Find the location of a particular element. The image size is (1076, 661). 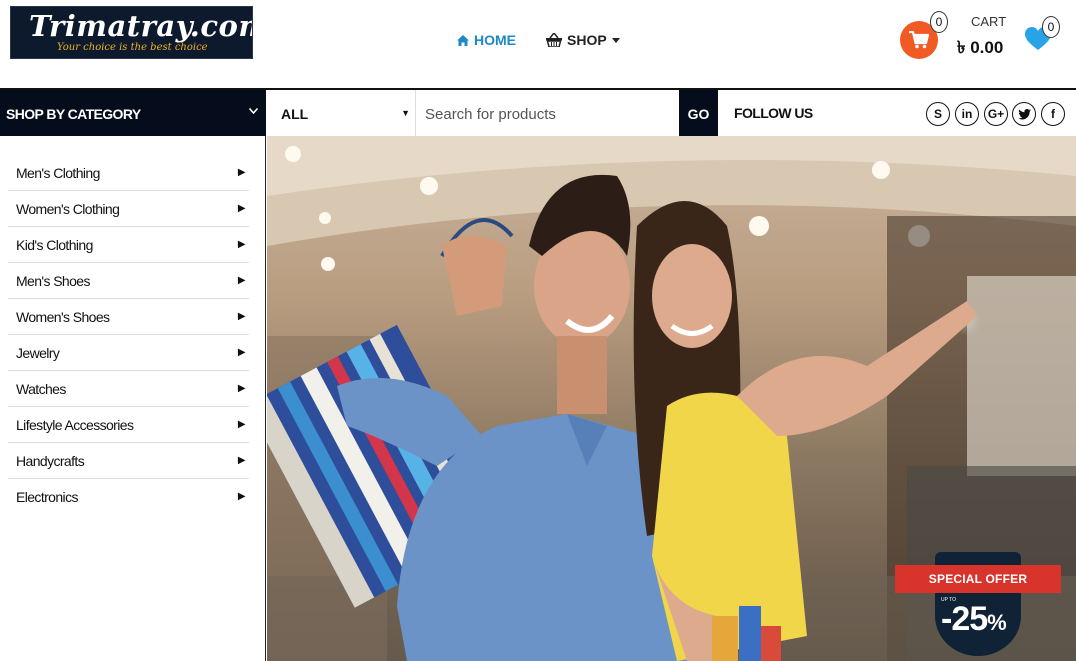

offer-title: SPECIAL OFFER is located at coordinates (978, 579).